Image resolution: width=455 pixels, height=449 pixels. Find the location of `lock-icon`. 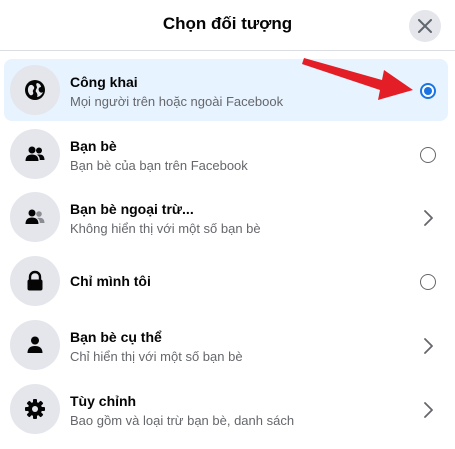

lock-icon is located at coordinates (35, 280).